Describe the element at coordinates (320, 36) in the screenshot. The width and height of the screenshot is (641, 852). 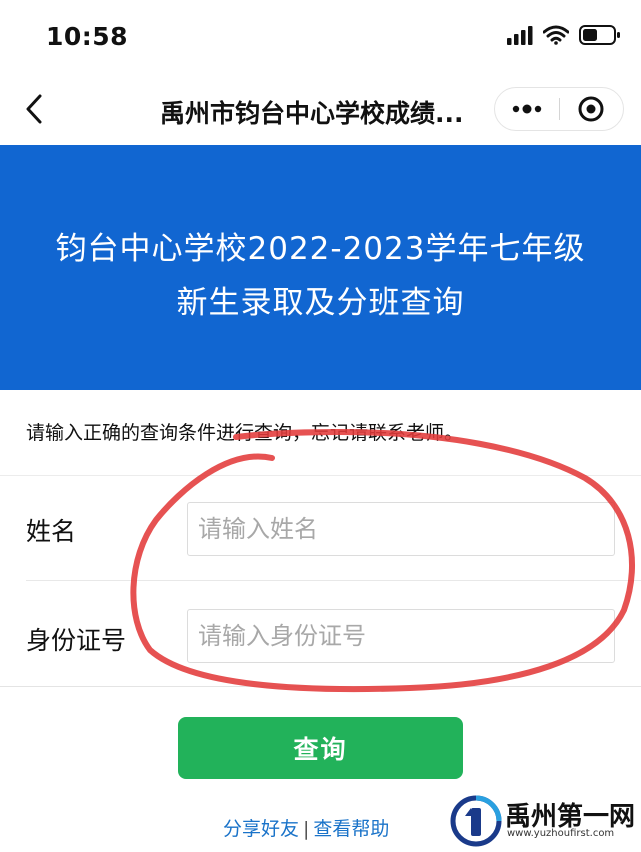
I see `status-bar: 10:58` at that location.